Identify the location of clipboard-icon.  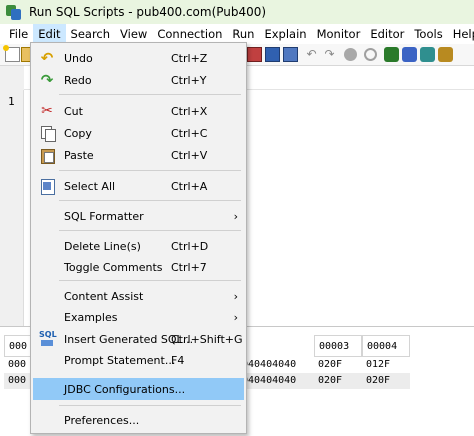
(47, 155).